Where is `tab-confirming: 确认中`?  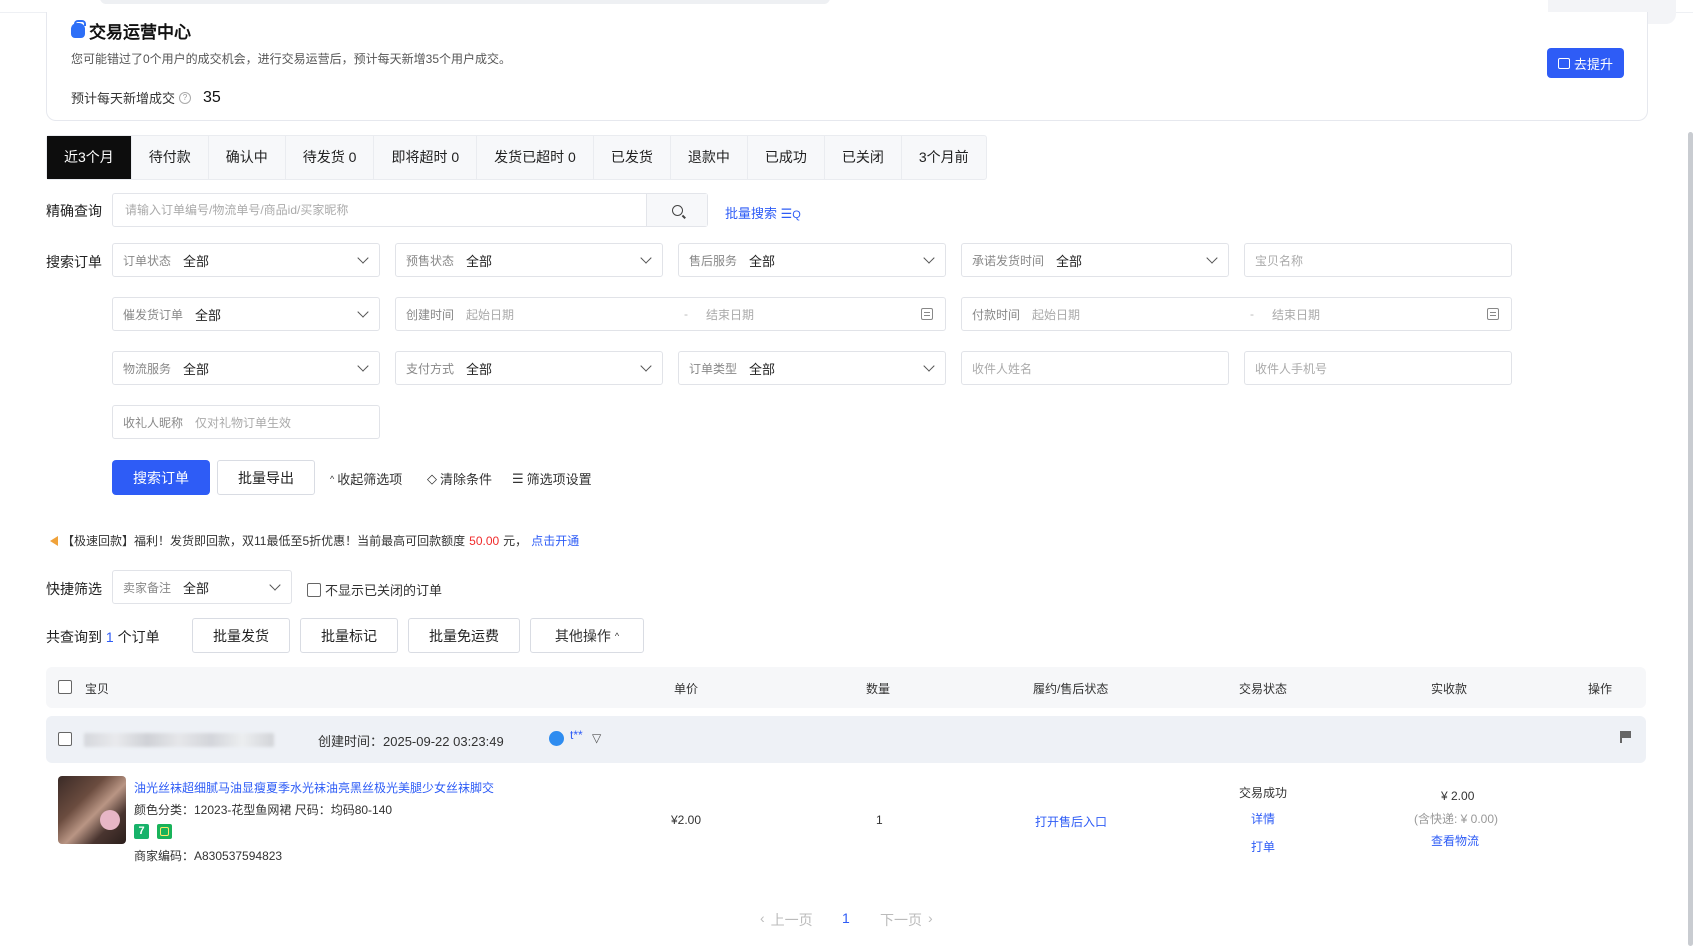 tab-confirming: 确认中 is located at coordinates (247, 157).